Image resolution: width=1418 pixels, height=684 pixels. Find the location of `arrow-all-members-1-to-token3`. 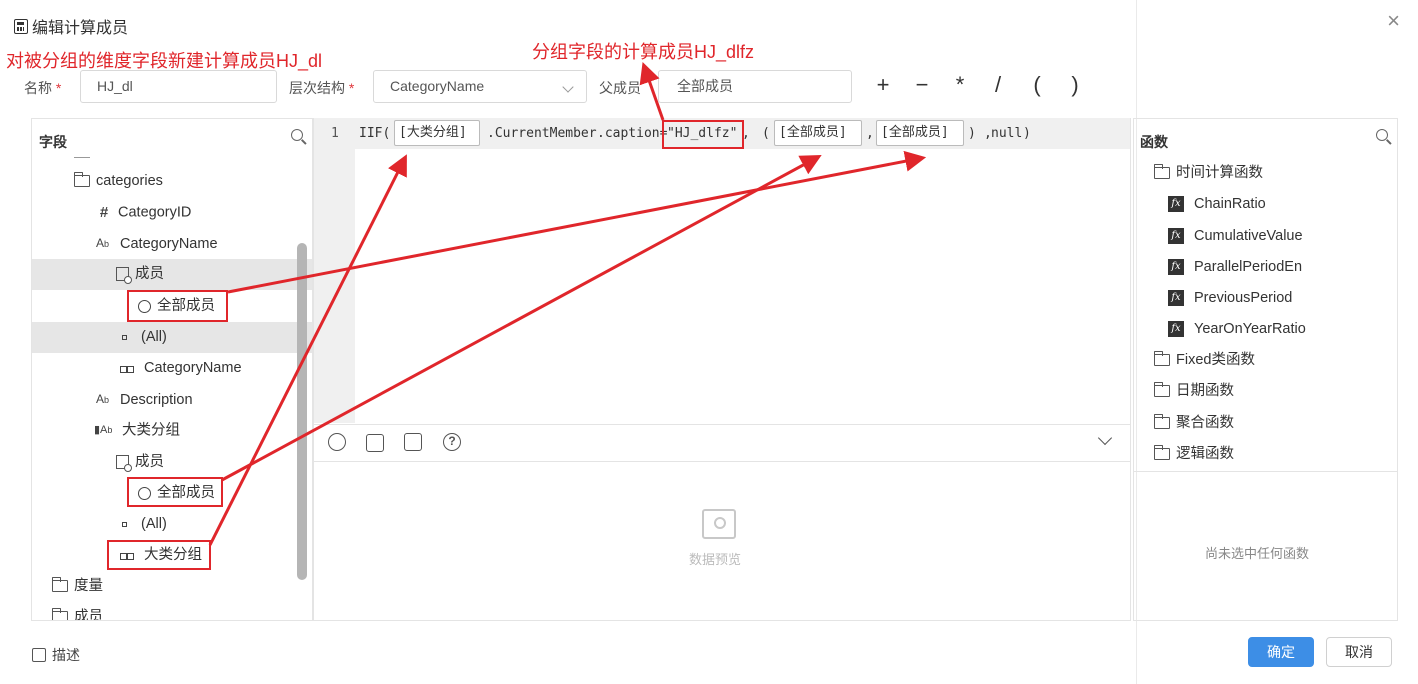

arrow-all-members-1-to-token3 is located at coordinates (577, 222).